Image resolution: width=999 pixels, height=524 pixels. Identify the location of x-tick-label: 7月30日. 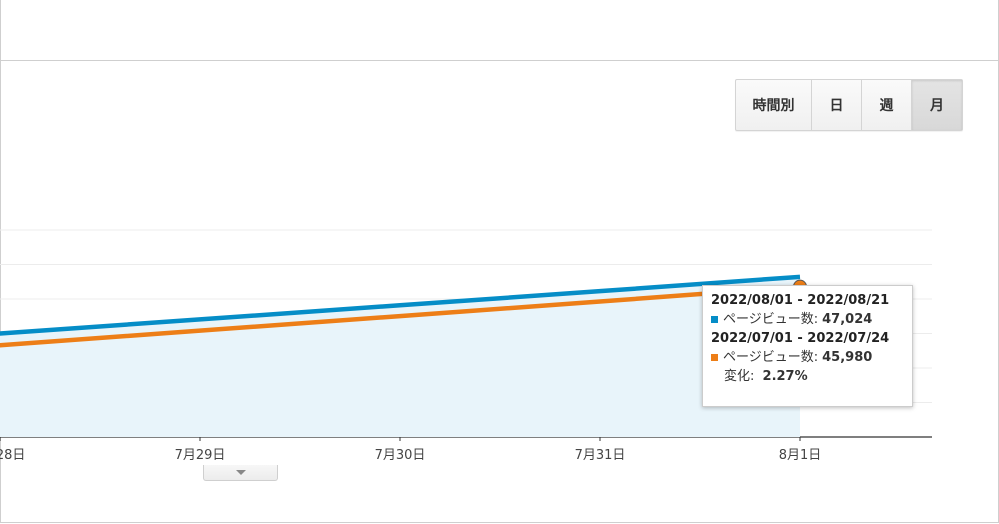
(400, 455).